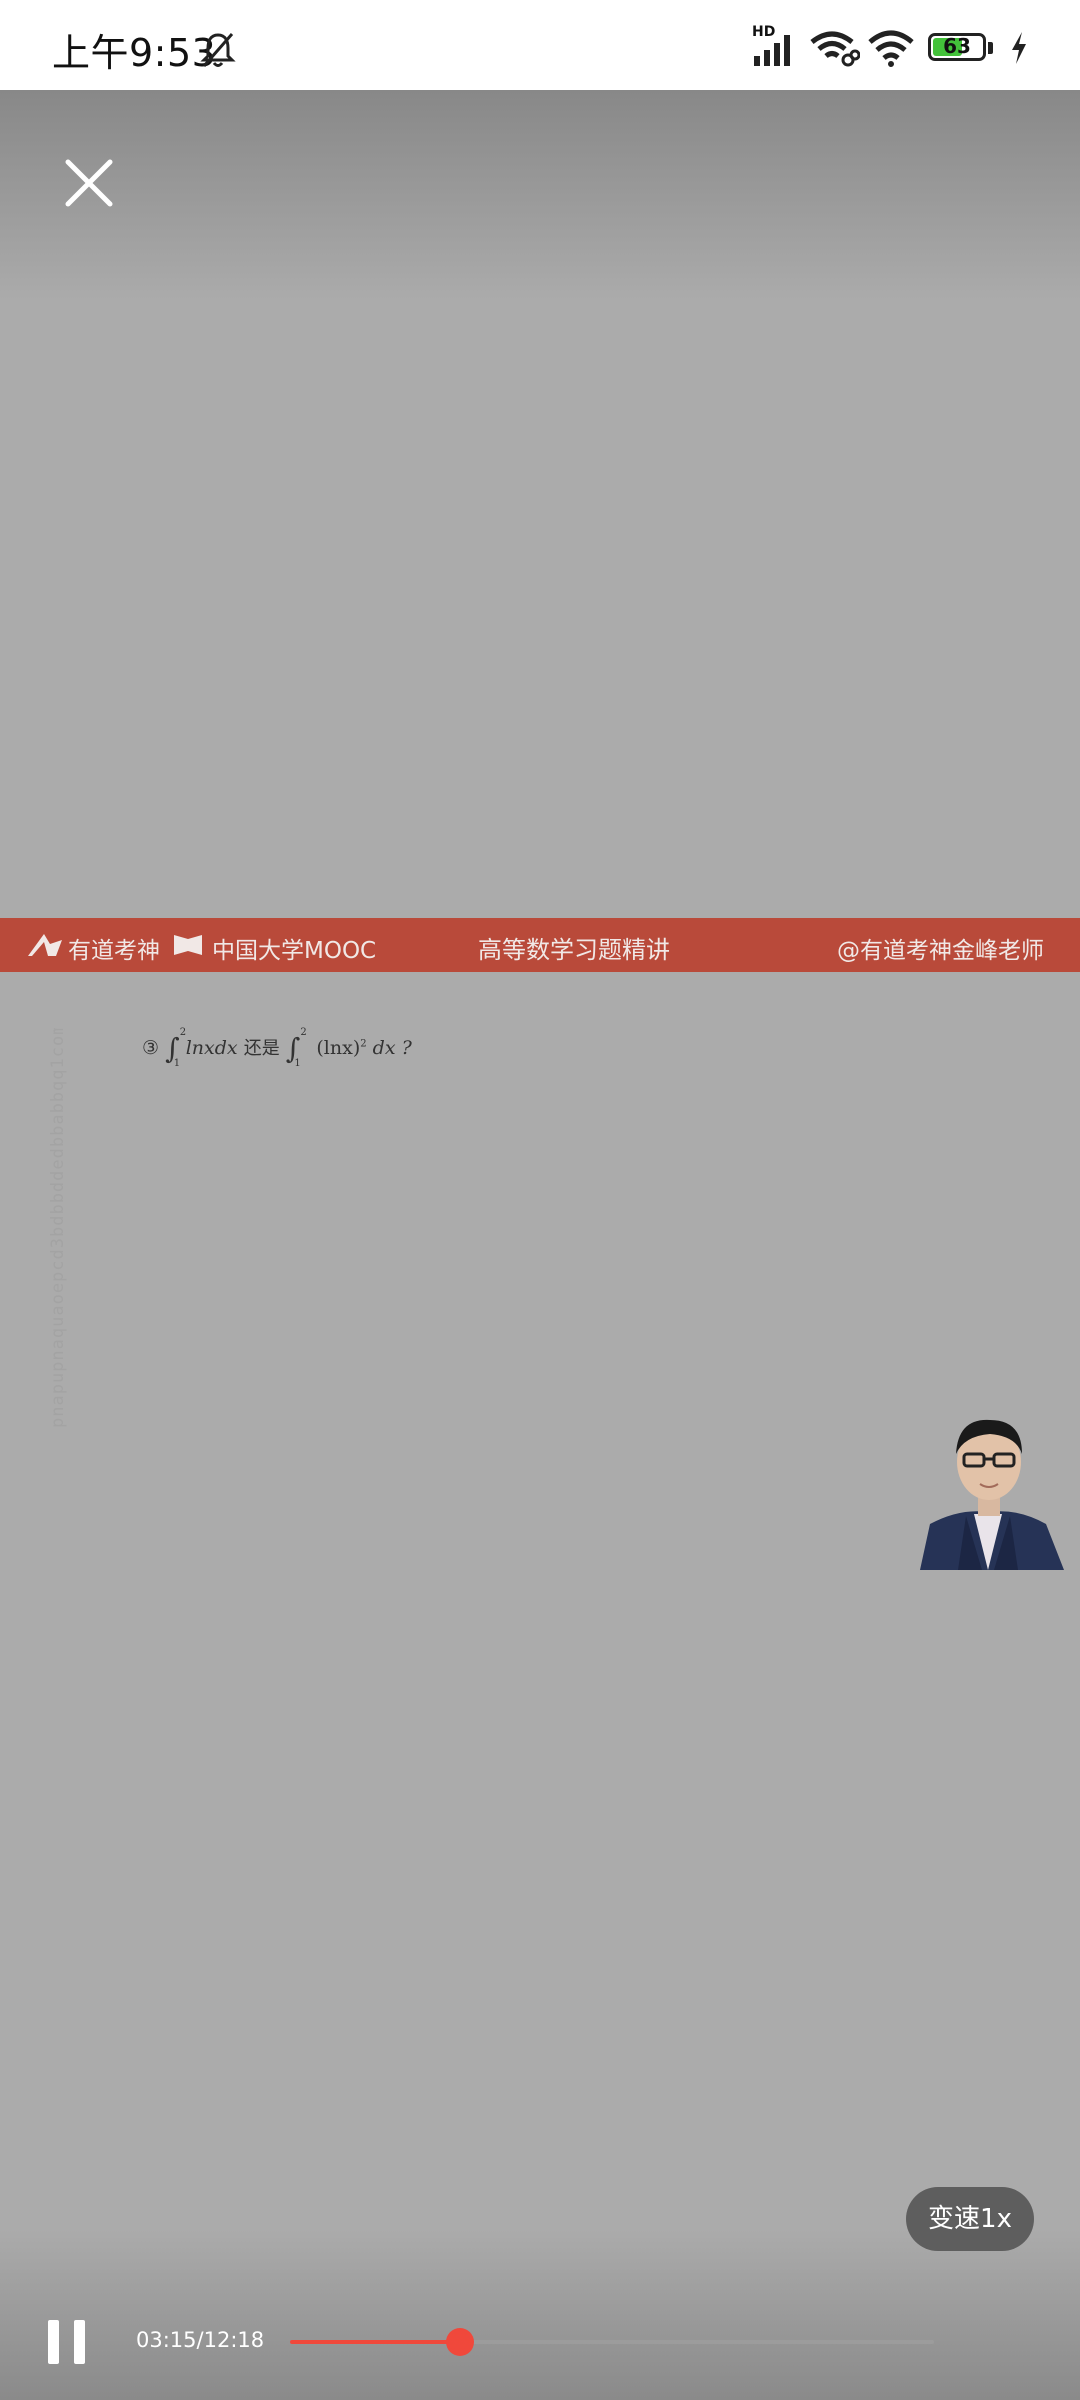 This screenshot has height=2400, width=1080. What do you see at coordinates (338, 1048) in the screenshot?
I see `formula-term-b: (lnx)` at bounding box center [338, 1048].